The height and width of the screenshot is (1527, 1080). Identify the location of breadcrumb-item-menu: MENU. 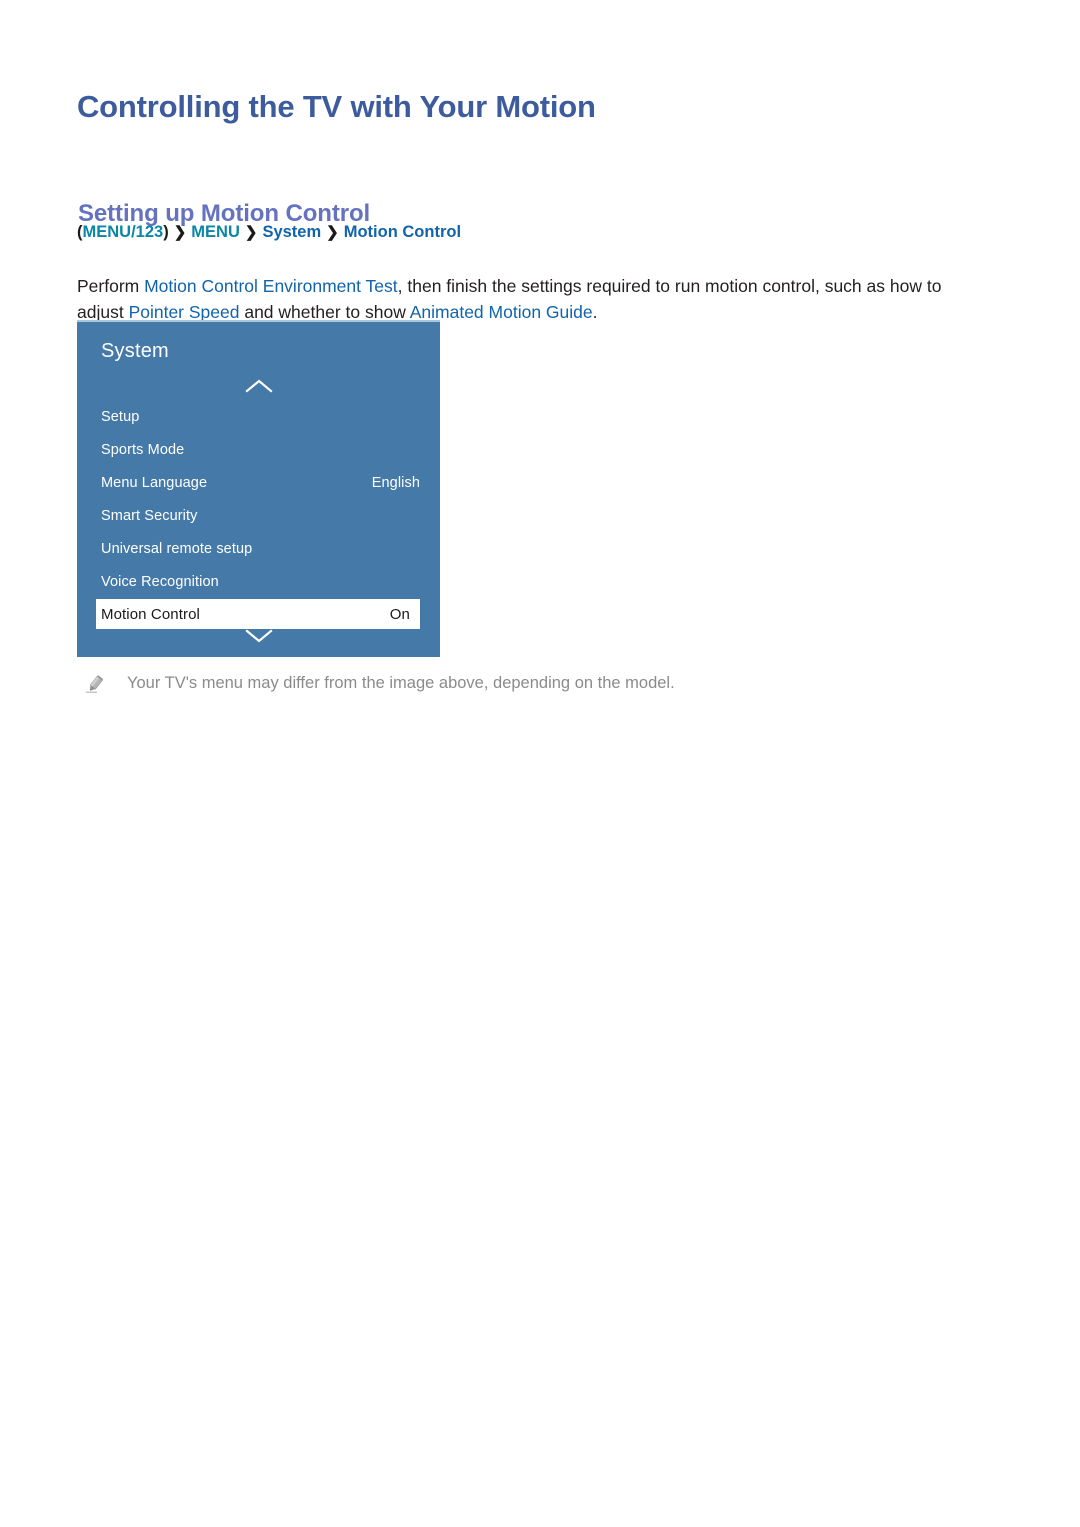
(215, 232).